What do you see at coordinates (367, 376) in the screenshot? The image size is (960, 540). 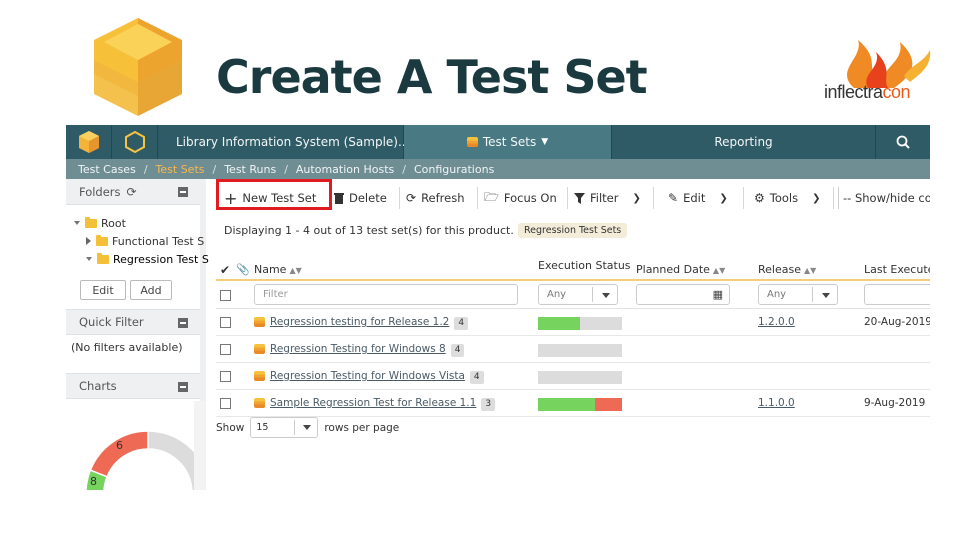 I see `test-set-link: Regression Testing for Windows Vista` at bounding box center [367, 376].